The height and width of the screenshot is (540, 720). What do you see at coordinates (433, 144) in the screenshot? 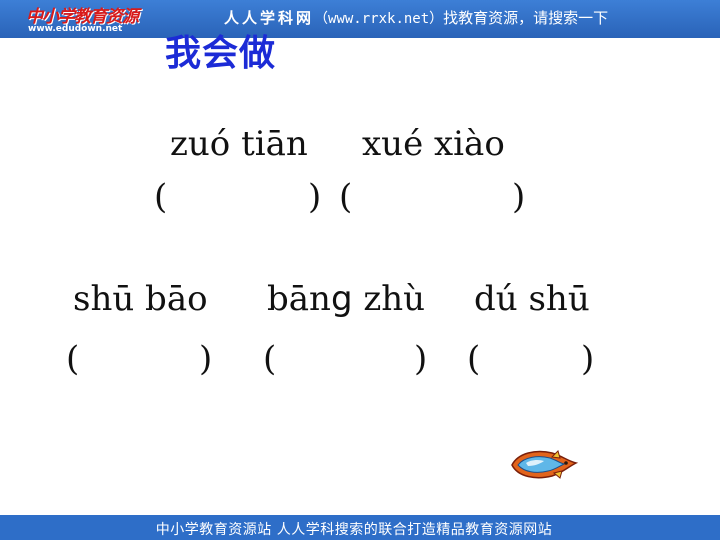
I see `pinyin-word: xué xiào` at bounding box center [433, 144].